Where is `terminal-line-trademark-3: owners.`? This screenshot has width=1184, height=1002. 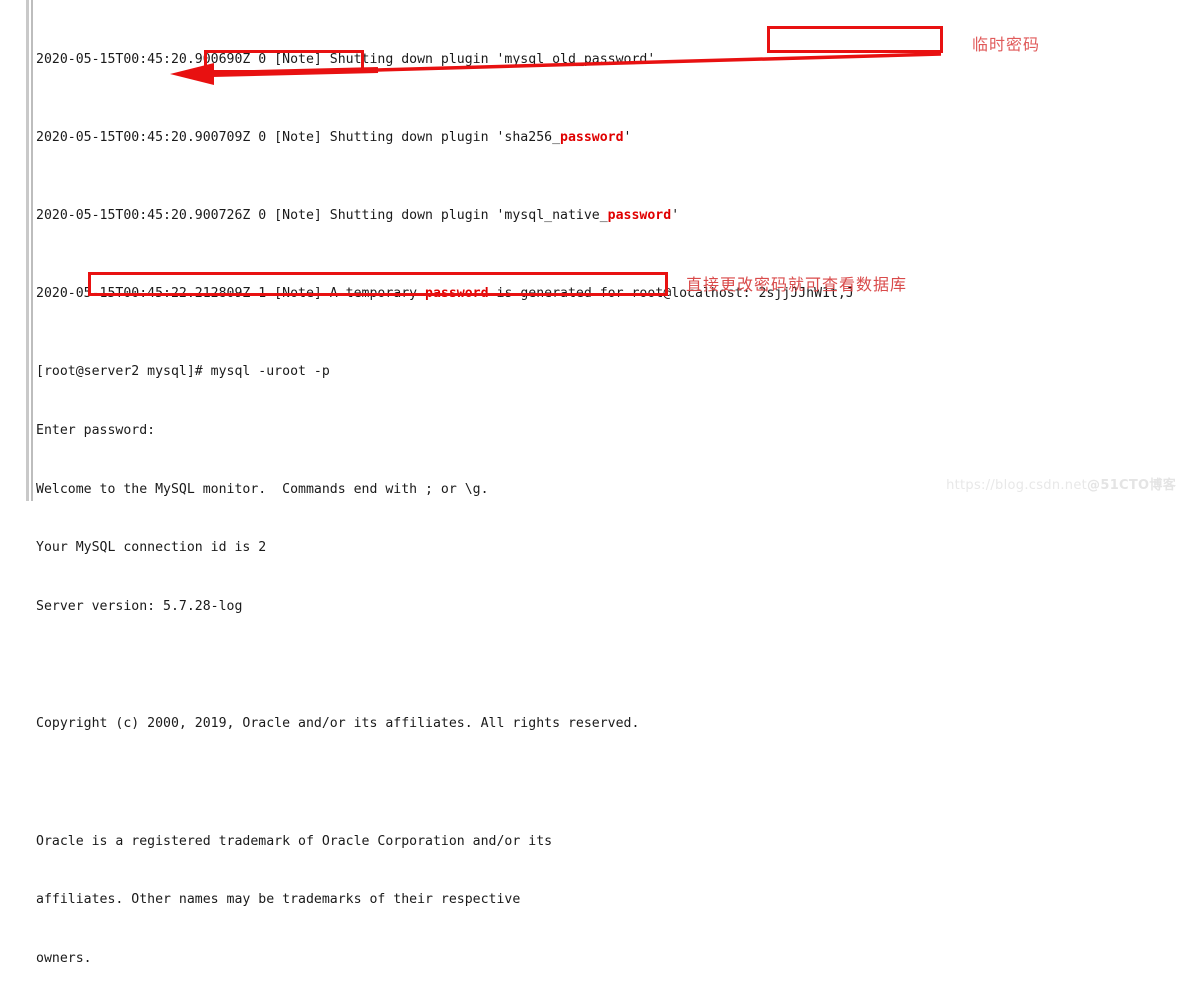
terminal-line-trademark-3: owners. is located at coordinates (64, 958).